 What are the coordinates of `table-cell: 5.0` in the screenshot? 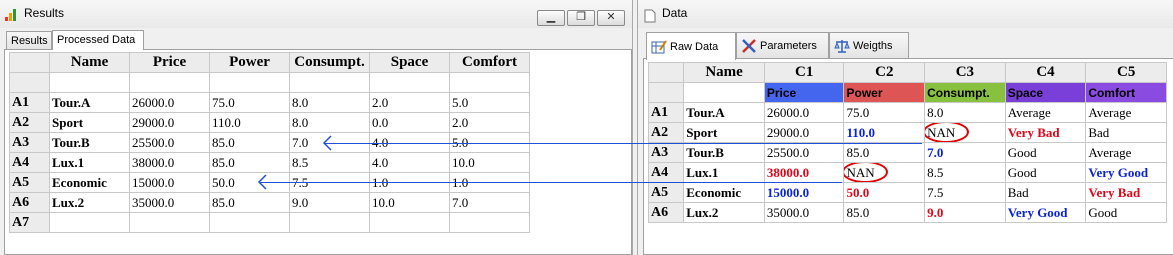 It's located at (489, 102).